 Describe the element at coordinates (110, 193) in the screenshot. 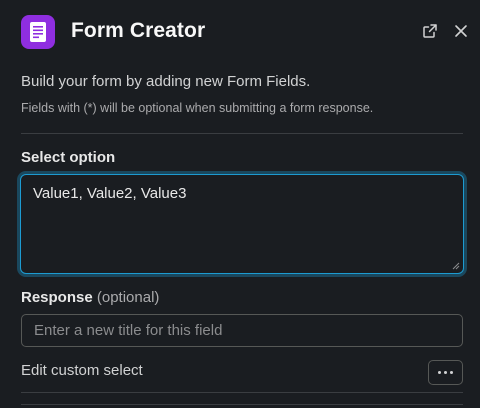

I see `select-option-value: Value1, Value2, Value3` at that location.